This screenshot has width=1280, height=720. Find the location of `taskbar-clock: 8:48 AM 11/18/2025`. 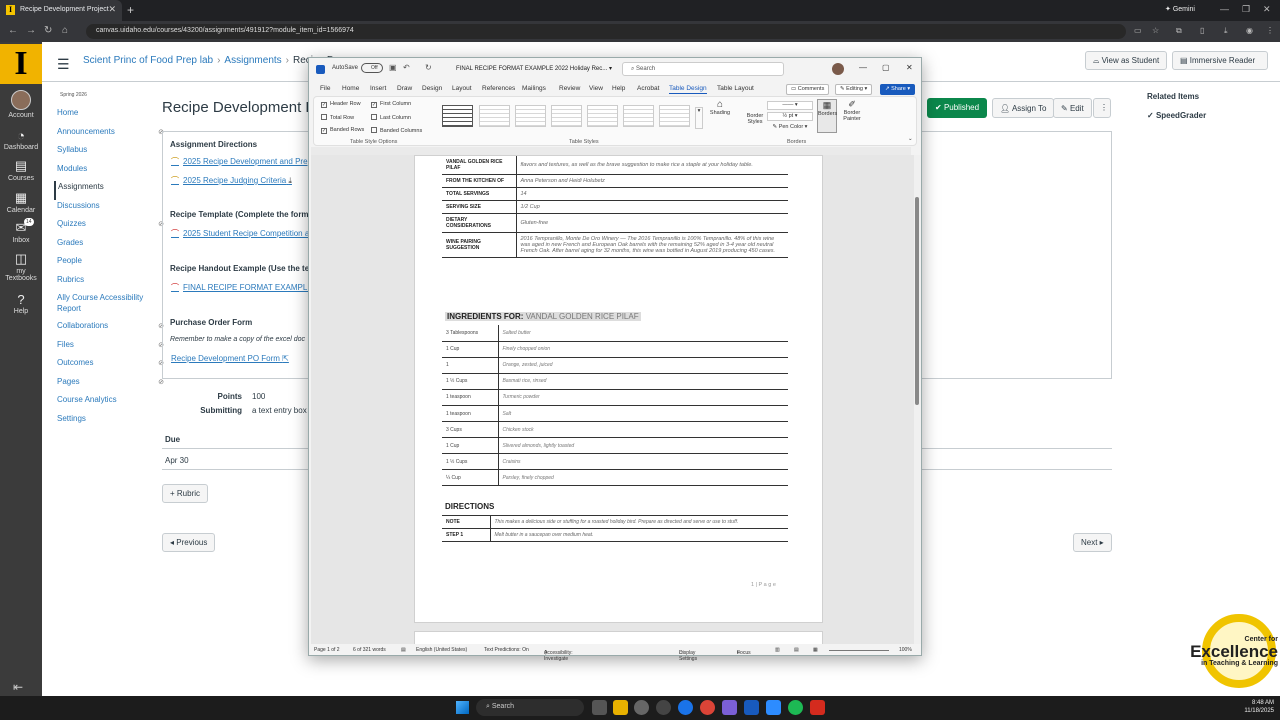

taskbar-clock: 8:48 AM 11/18/2025 is located at coordinates (1256, 707).